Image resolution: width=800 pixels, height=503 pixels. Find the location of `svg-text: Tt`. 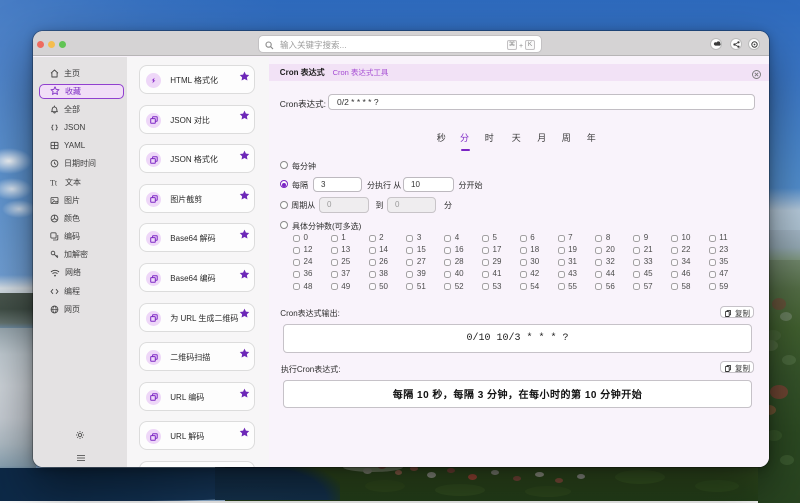

svg-text: Tt is located at coordinates (54, 182).